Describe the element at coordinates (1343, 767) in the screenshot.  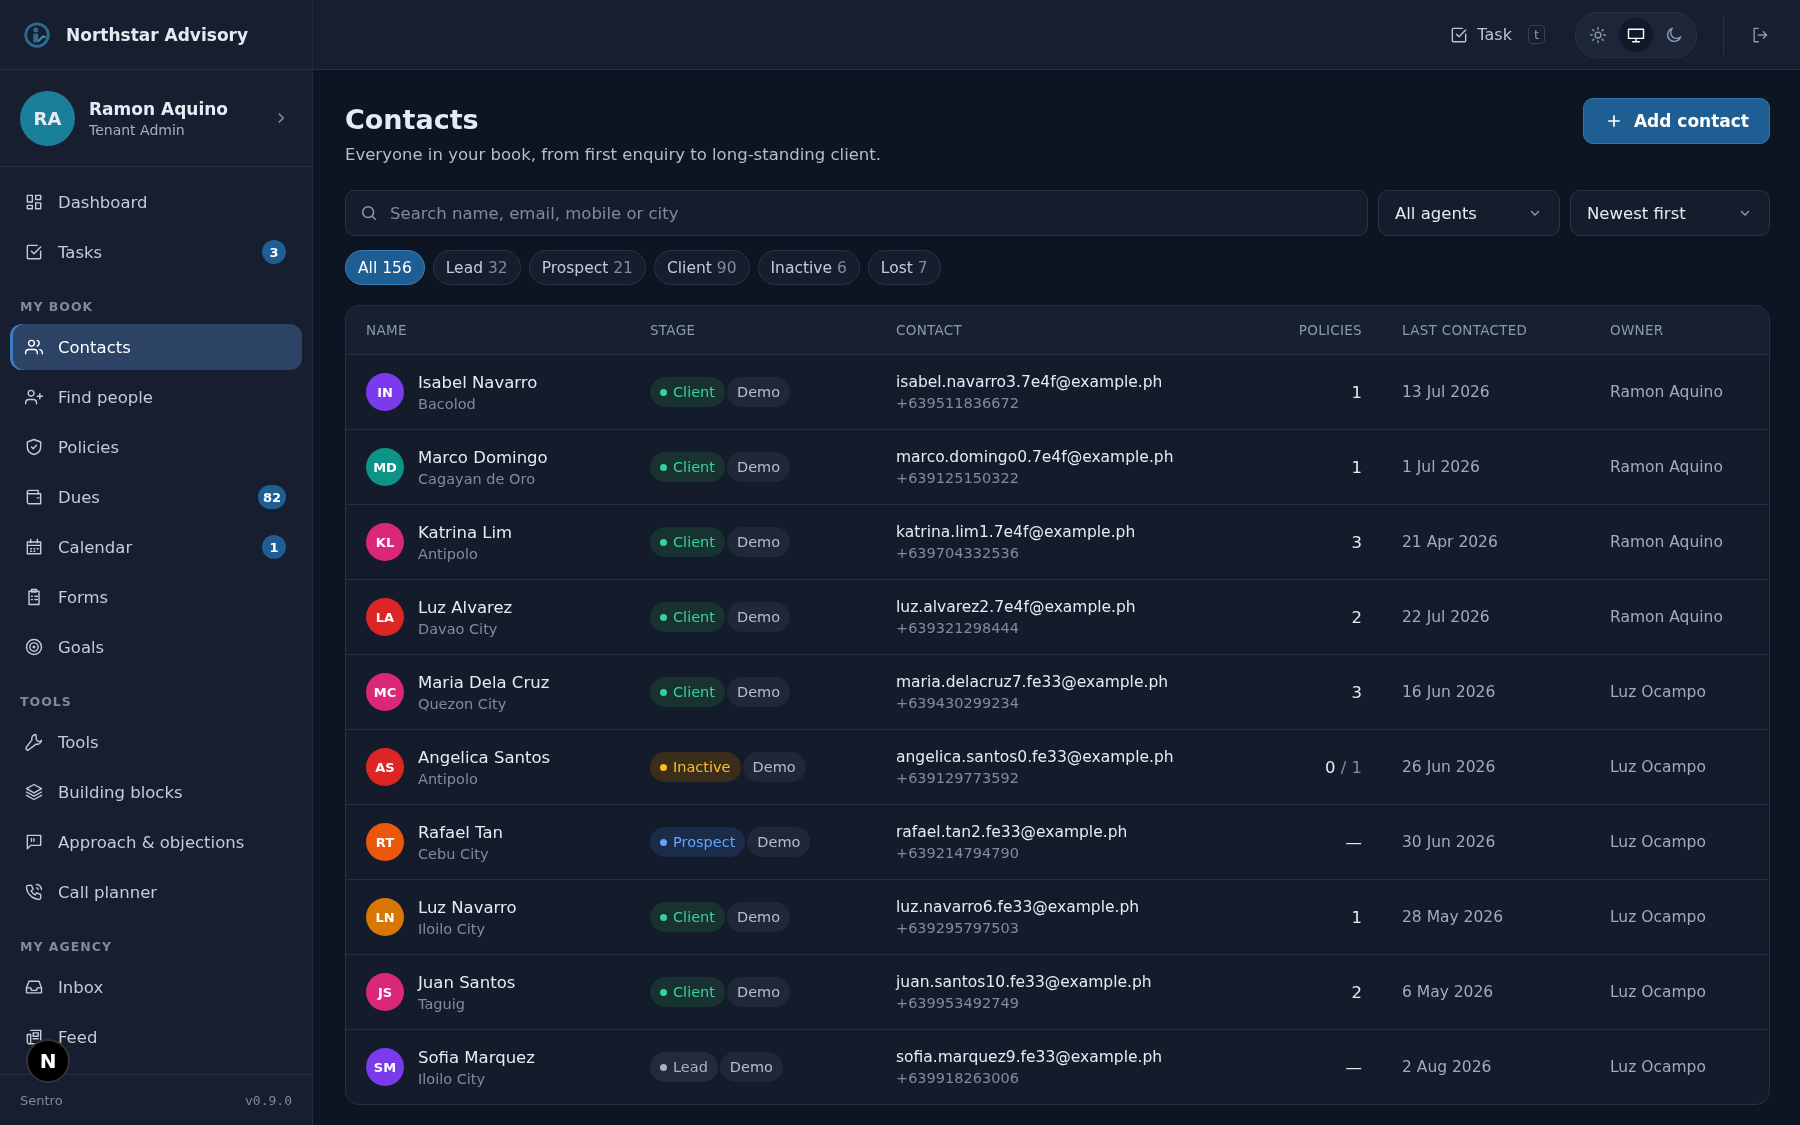
I see `policies-count: 0 / 1` at that location.